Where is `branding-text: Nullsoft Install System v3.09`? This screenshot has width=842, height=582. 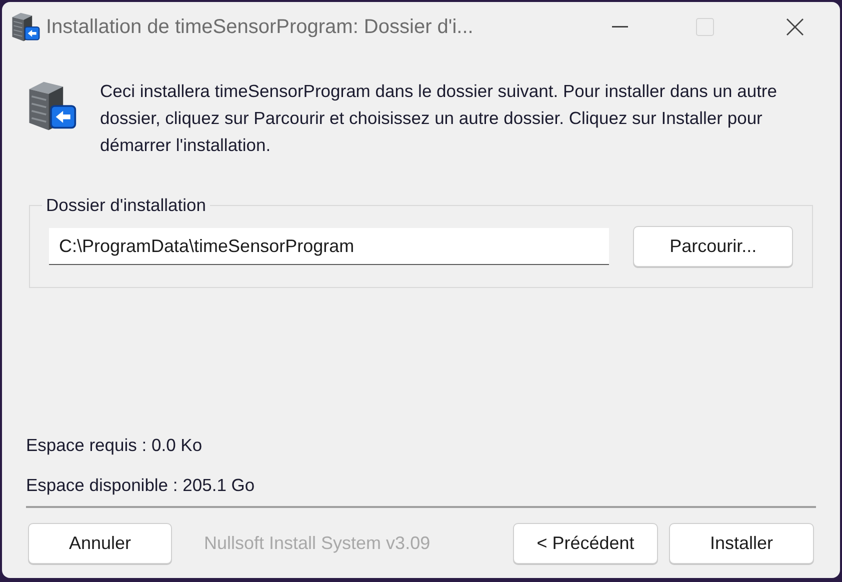
branding-text: Nullsoft Install System v3.09 is located at coordinates (317, 543).